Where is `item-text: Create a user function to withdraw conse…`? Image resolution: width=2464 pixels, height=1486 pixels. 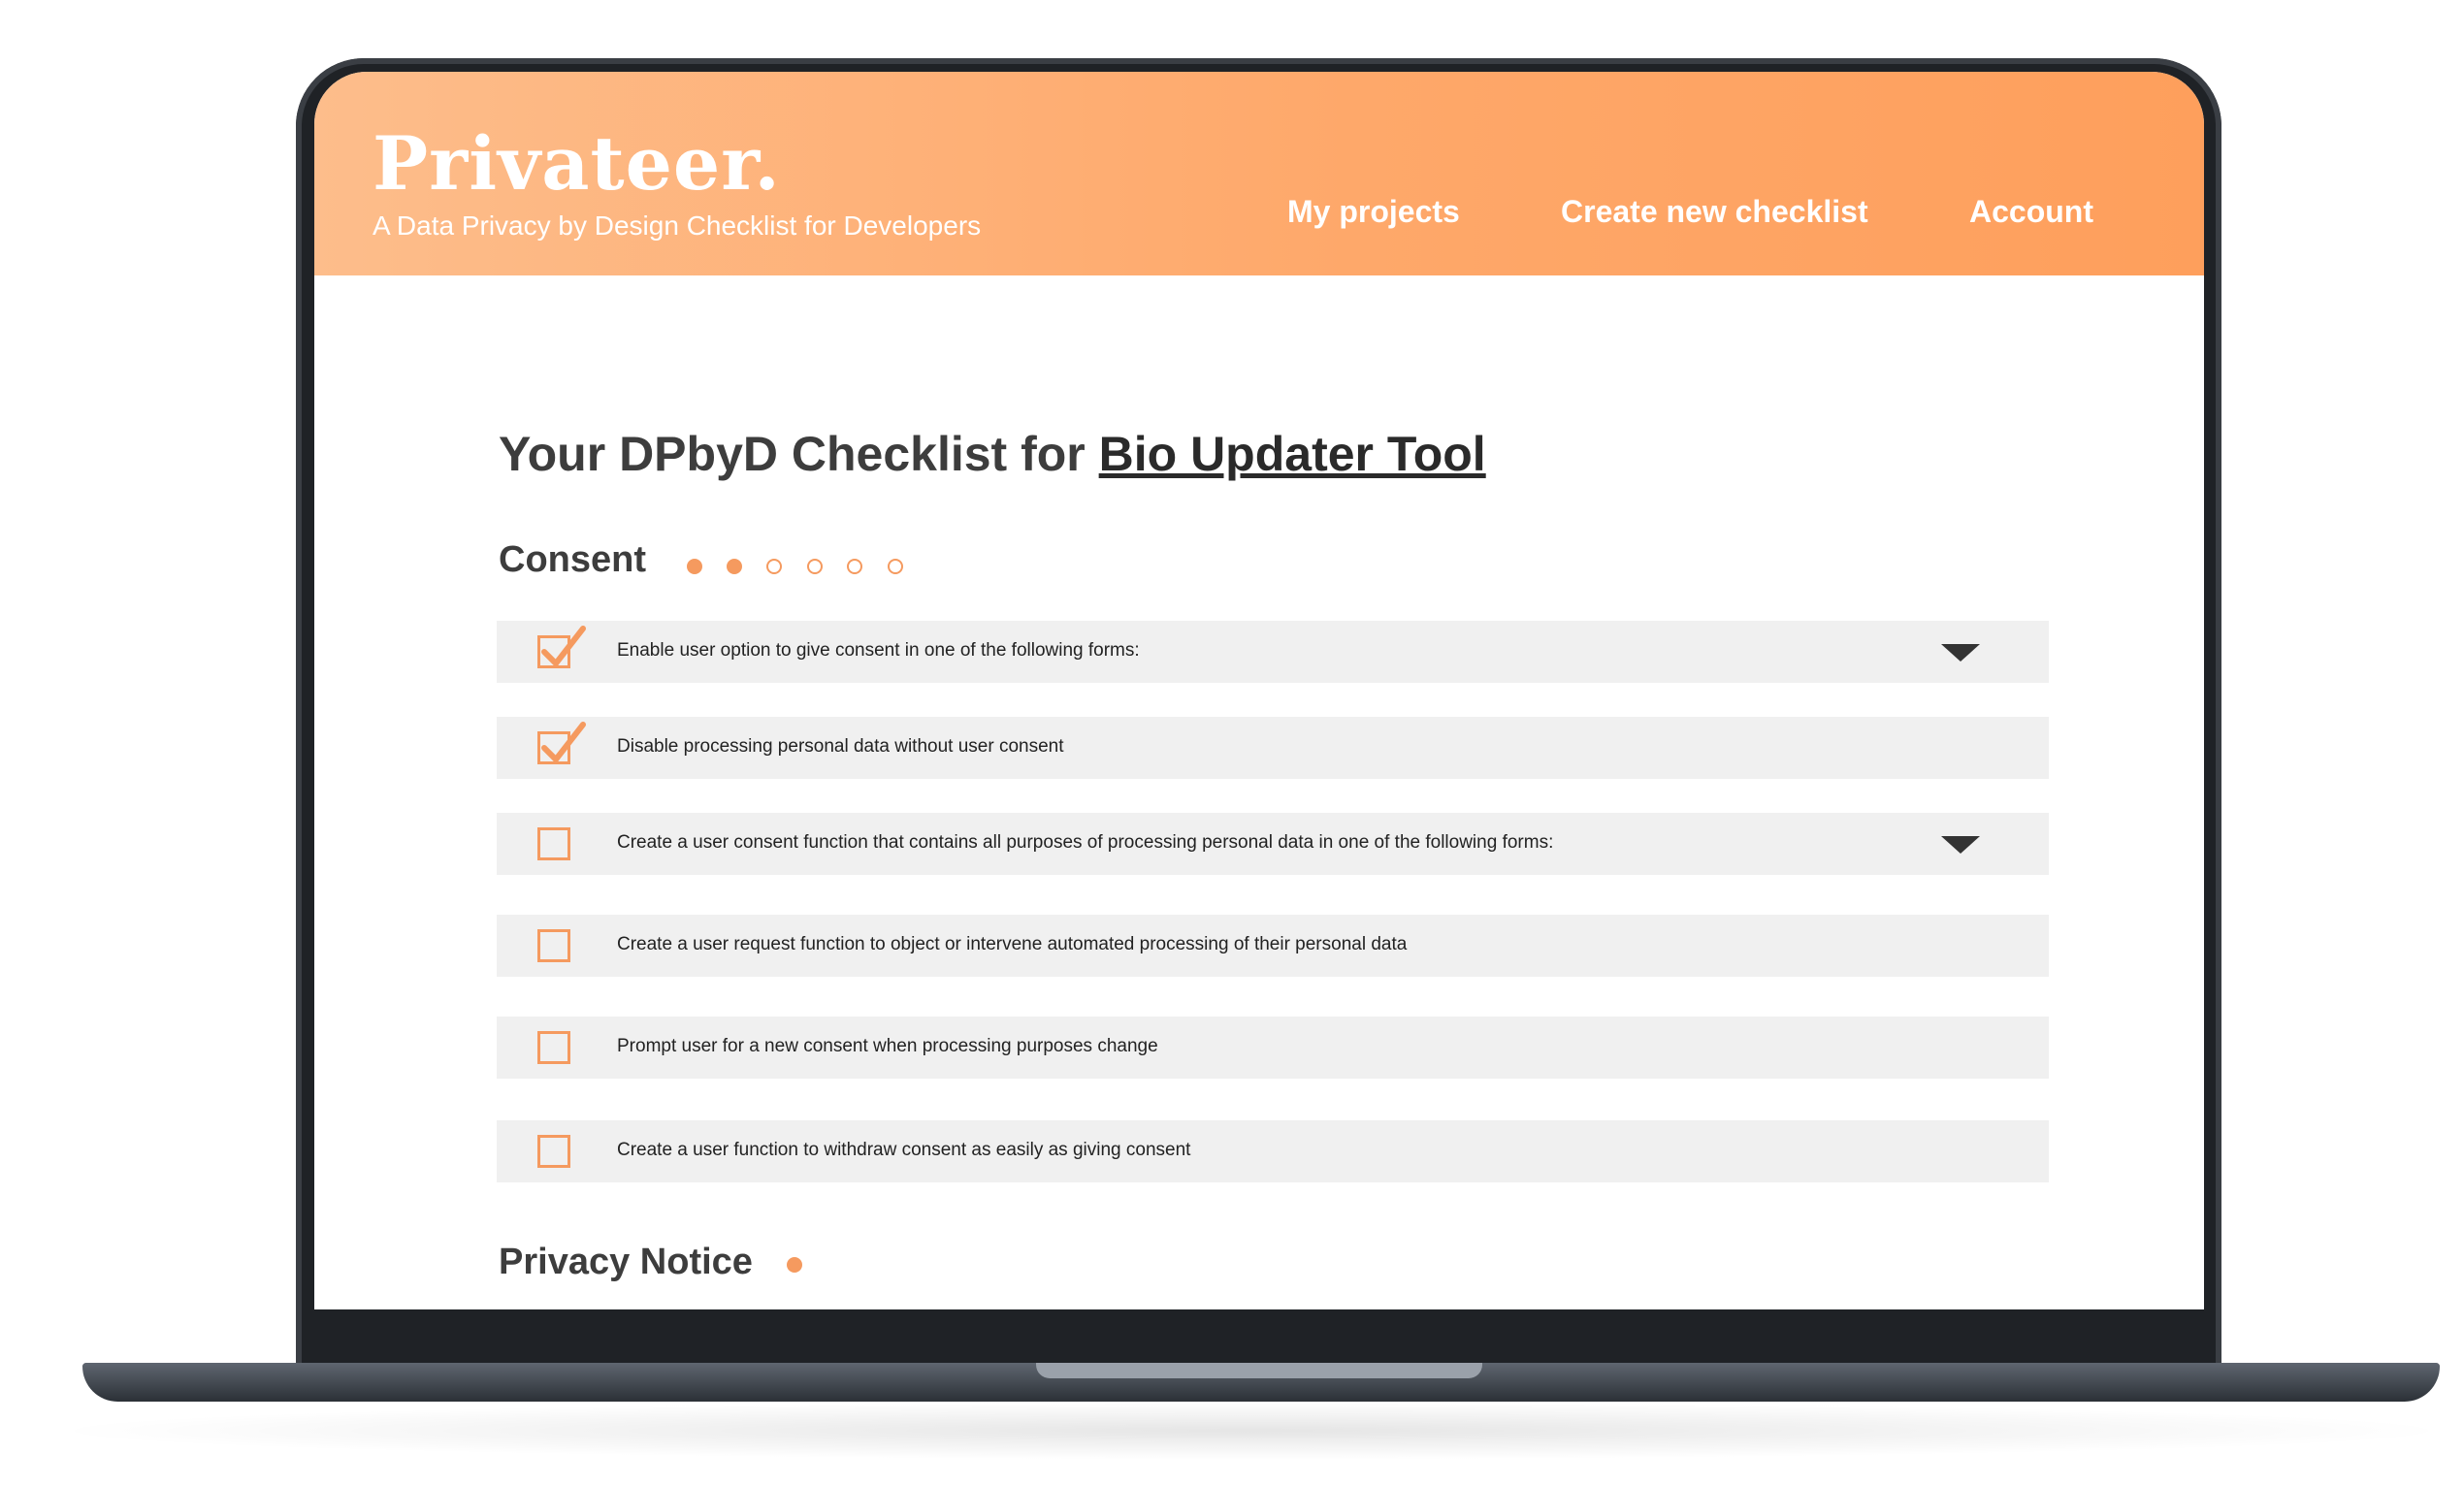 item-text: Create a user function to withdraw conse… is located at coordinates (904, 1150).